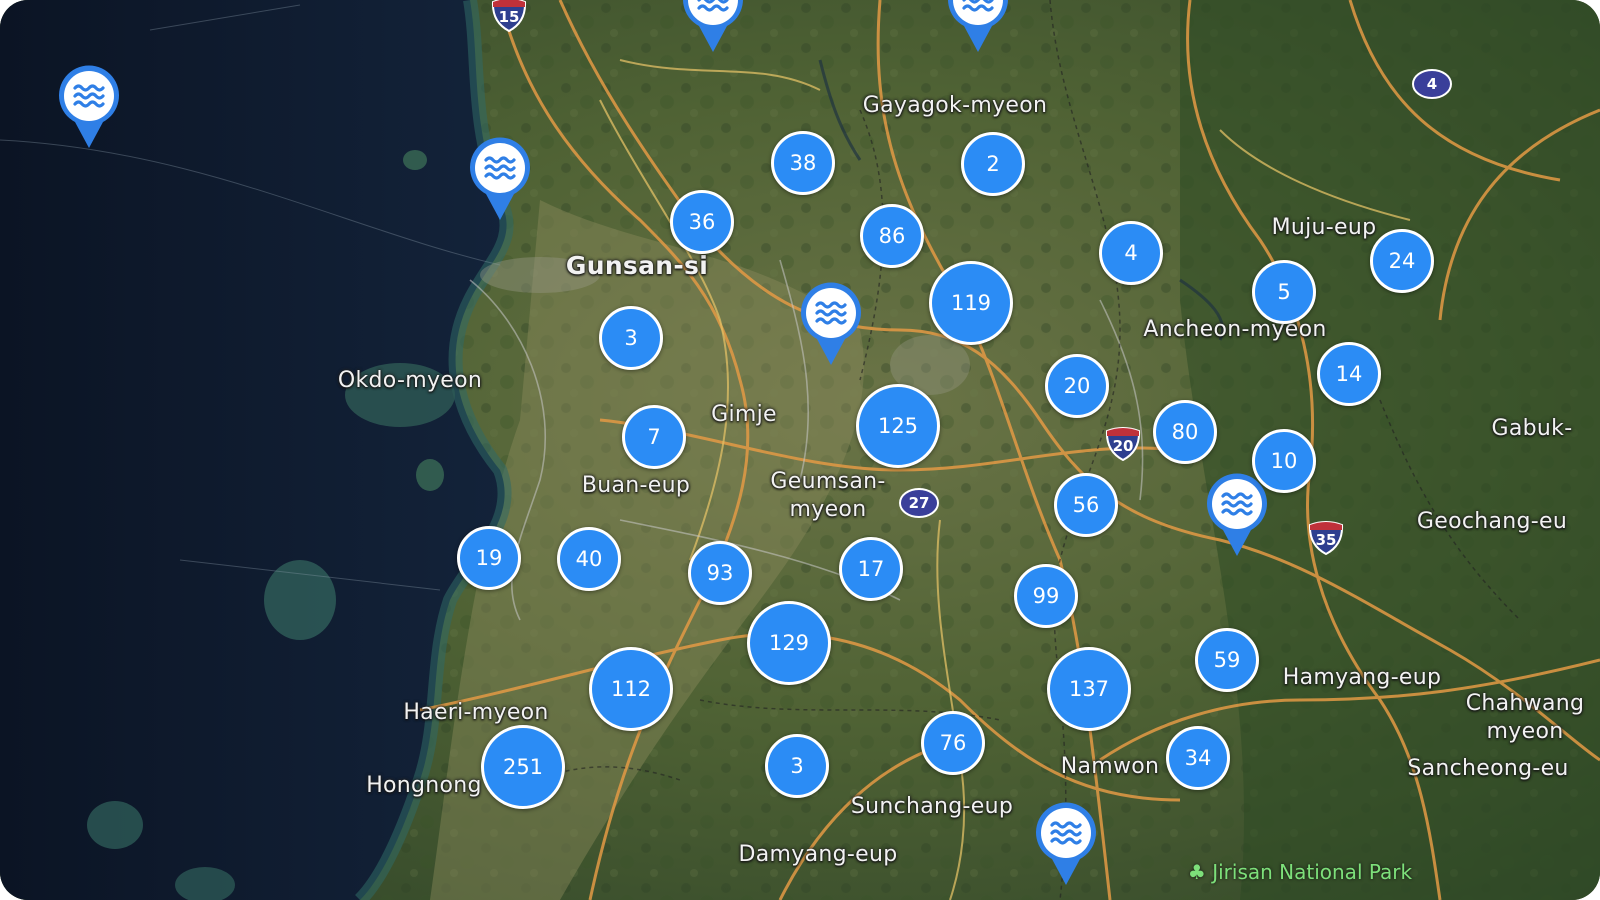  I want to click on route-shield-4: 4, so click(1432, 84).